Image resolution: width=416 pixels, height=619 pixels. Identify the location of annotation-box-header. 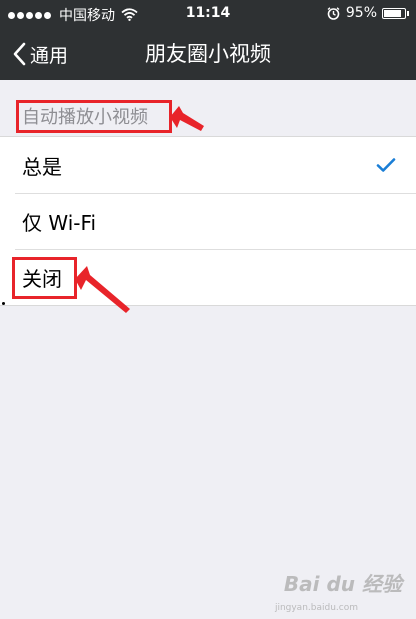
(94, 116).